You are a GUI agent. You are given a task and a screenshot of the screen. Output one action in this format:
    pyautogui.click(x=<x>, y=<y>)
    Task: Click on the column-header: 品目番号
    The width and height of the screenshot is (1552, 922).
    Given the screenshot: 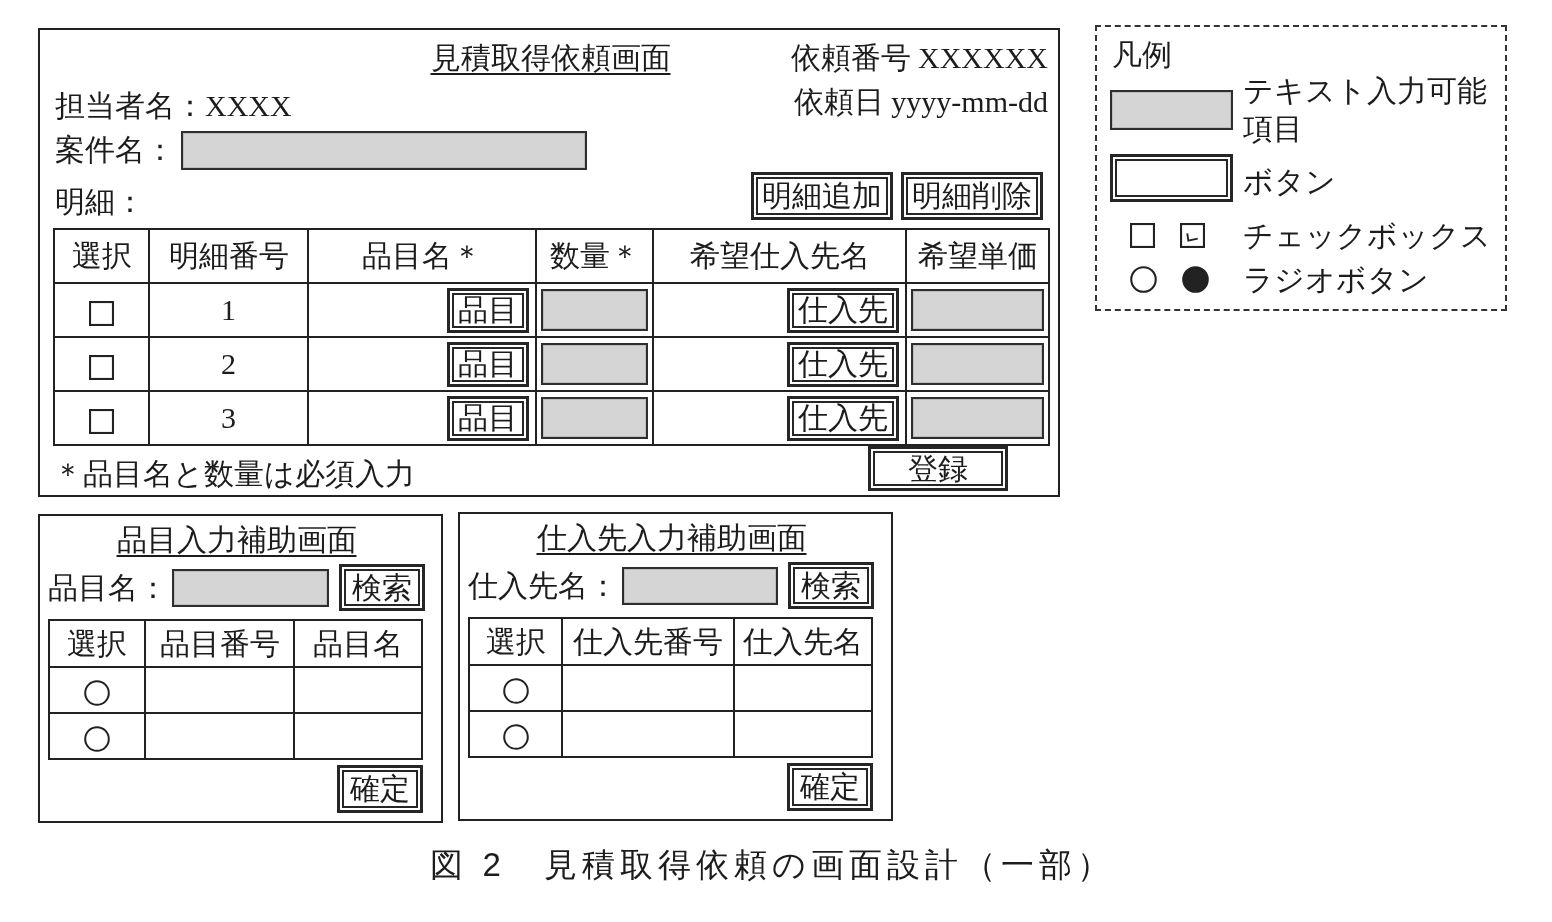 What is the action you would take?
    pyautogui.click(x=219, y=643)
    